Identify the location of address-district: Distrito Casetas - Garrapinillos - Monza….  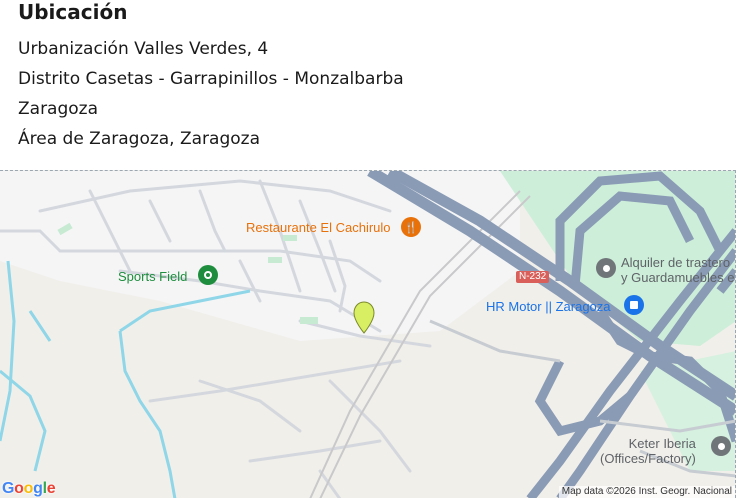
(211, 79).